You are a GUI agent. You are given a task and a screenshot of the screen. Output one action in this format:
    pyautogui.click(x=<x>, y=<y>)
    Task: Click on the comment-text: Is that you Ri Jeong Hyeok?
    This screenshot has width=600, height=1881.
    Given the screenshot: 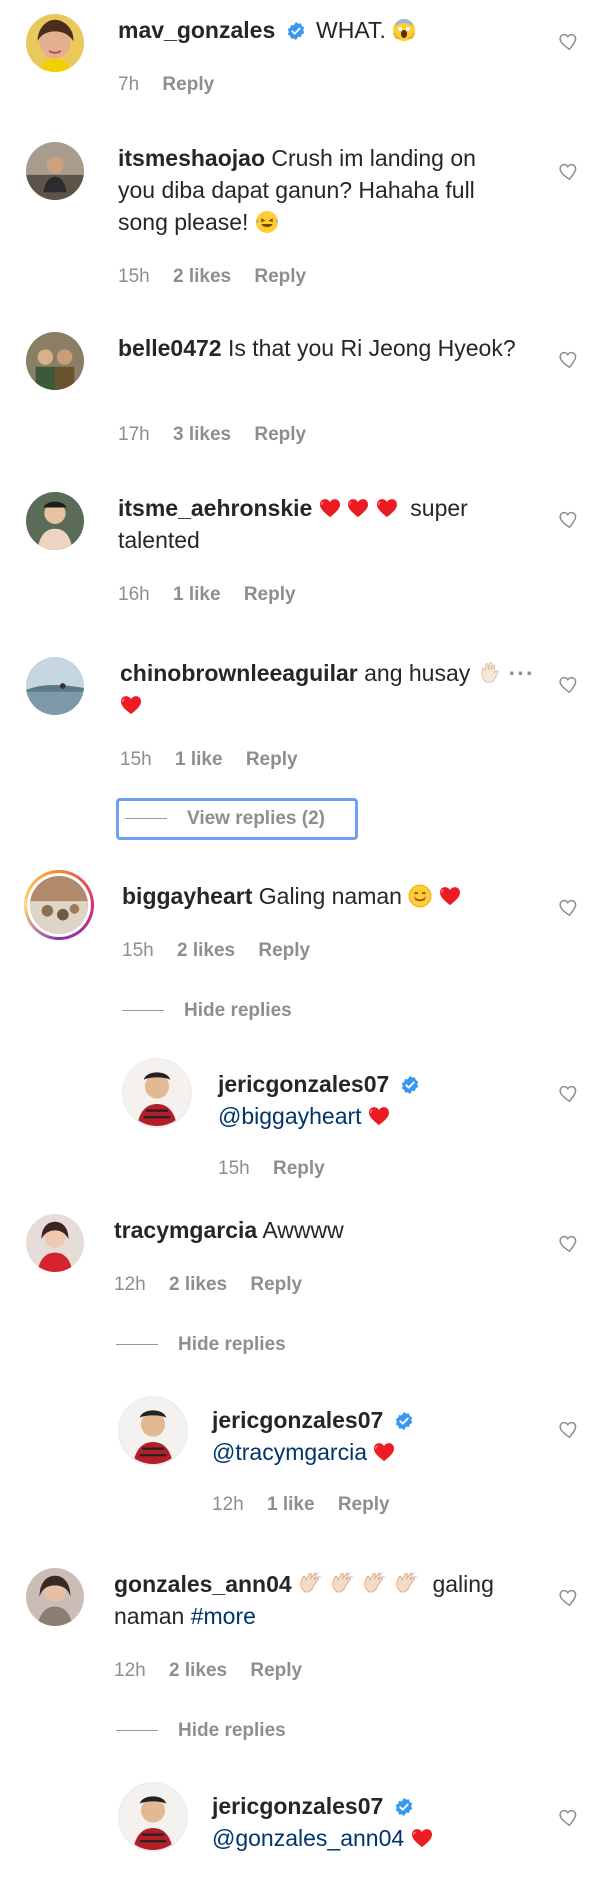 What is the action you would take?
    pyautogui.click(x=371, y=348)
    